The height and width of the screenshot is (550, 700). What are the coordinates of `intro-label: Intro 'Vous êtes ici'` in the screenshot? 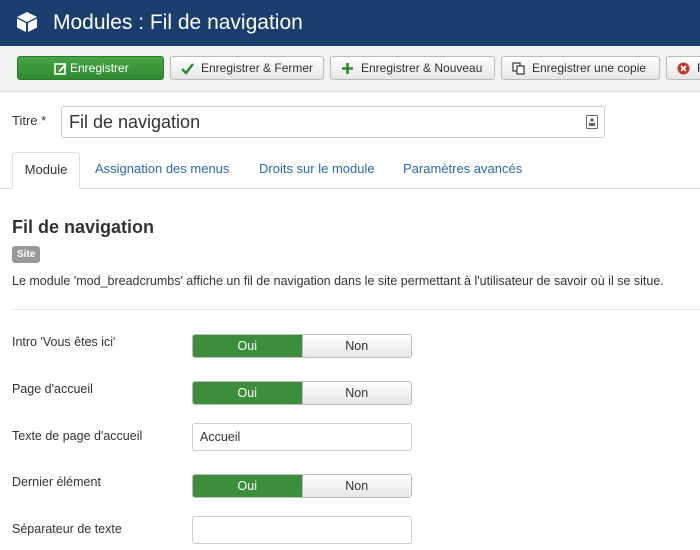 It's located at (64, 342).